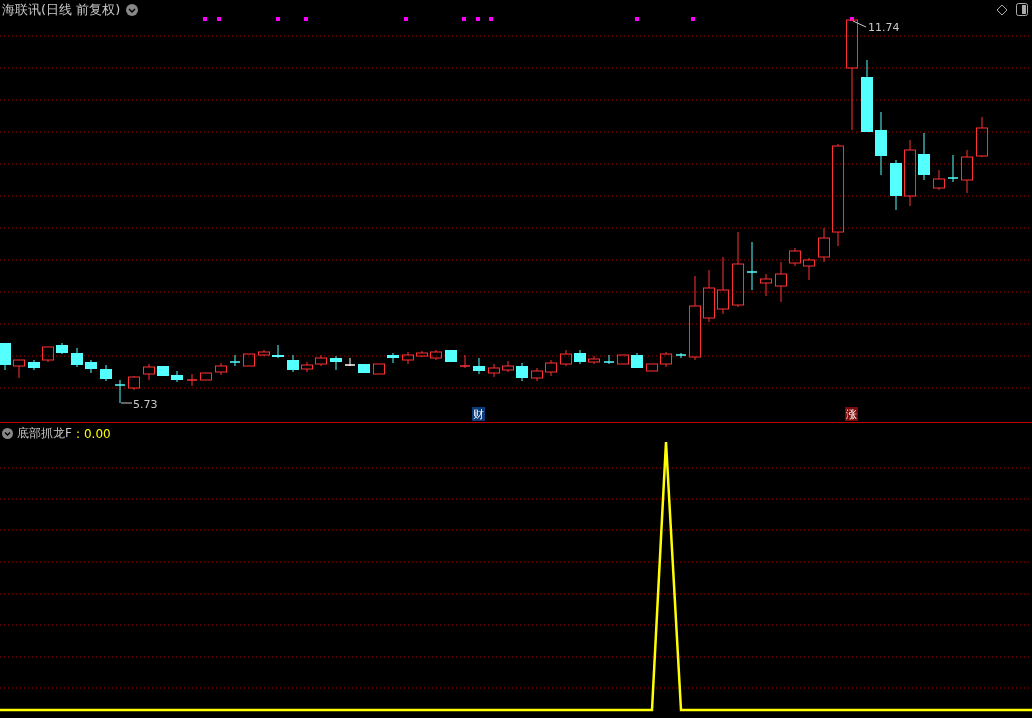 Image resolution: width=1032 pixels, height=718 pixels. What do you see at coordinates (97, 433) in the screenshot?
I see `indicator-value: 0.00` at bounding box center [97, 433].